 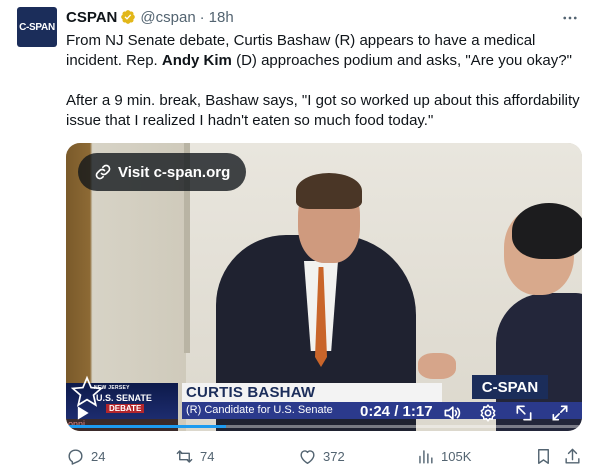 I want to click on like-button: 372, so click(x=321, y=456).